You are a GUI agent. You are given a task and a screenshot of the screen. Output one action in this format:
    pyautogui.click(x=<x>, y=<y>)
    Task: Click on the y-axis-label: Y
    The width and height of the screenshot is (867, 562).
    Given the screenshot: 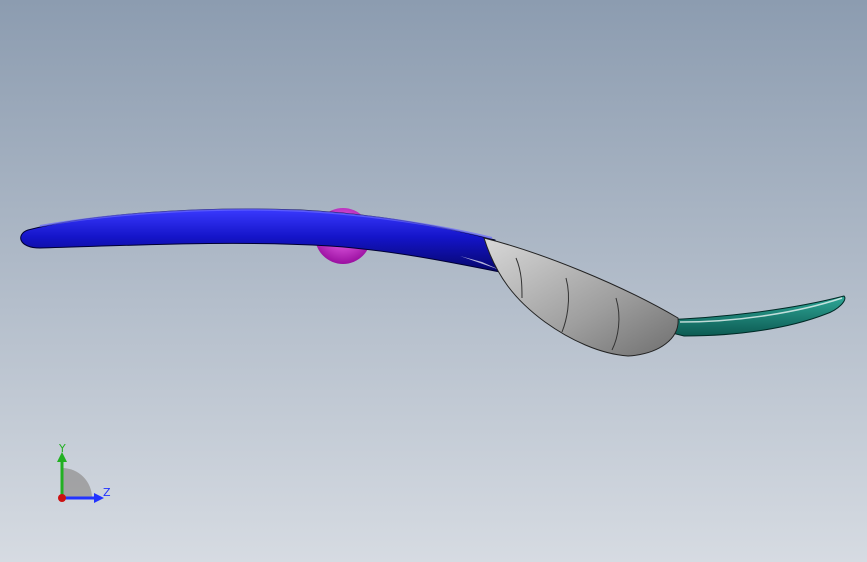 What is the action you would take?
    pyautogui.click(x=62, y=448)
    